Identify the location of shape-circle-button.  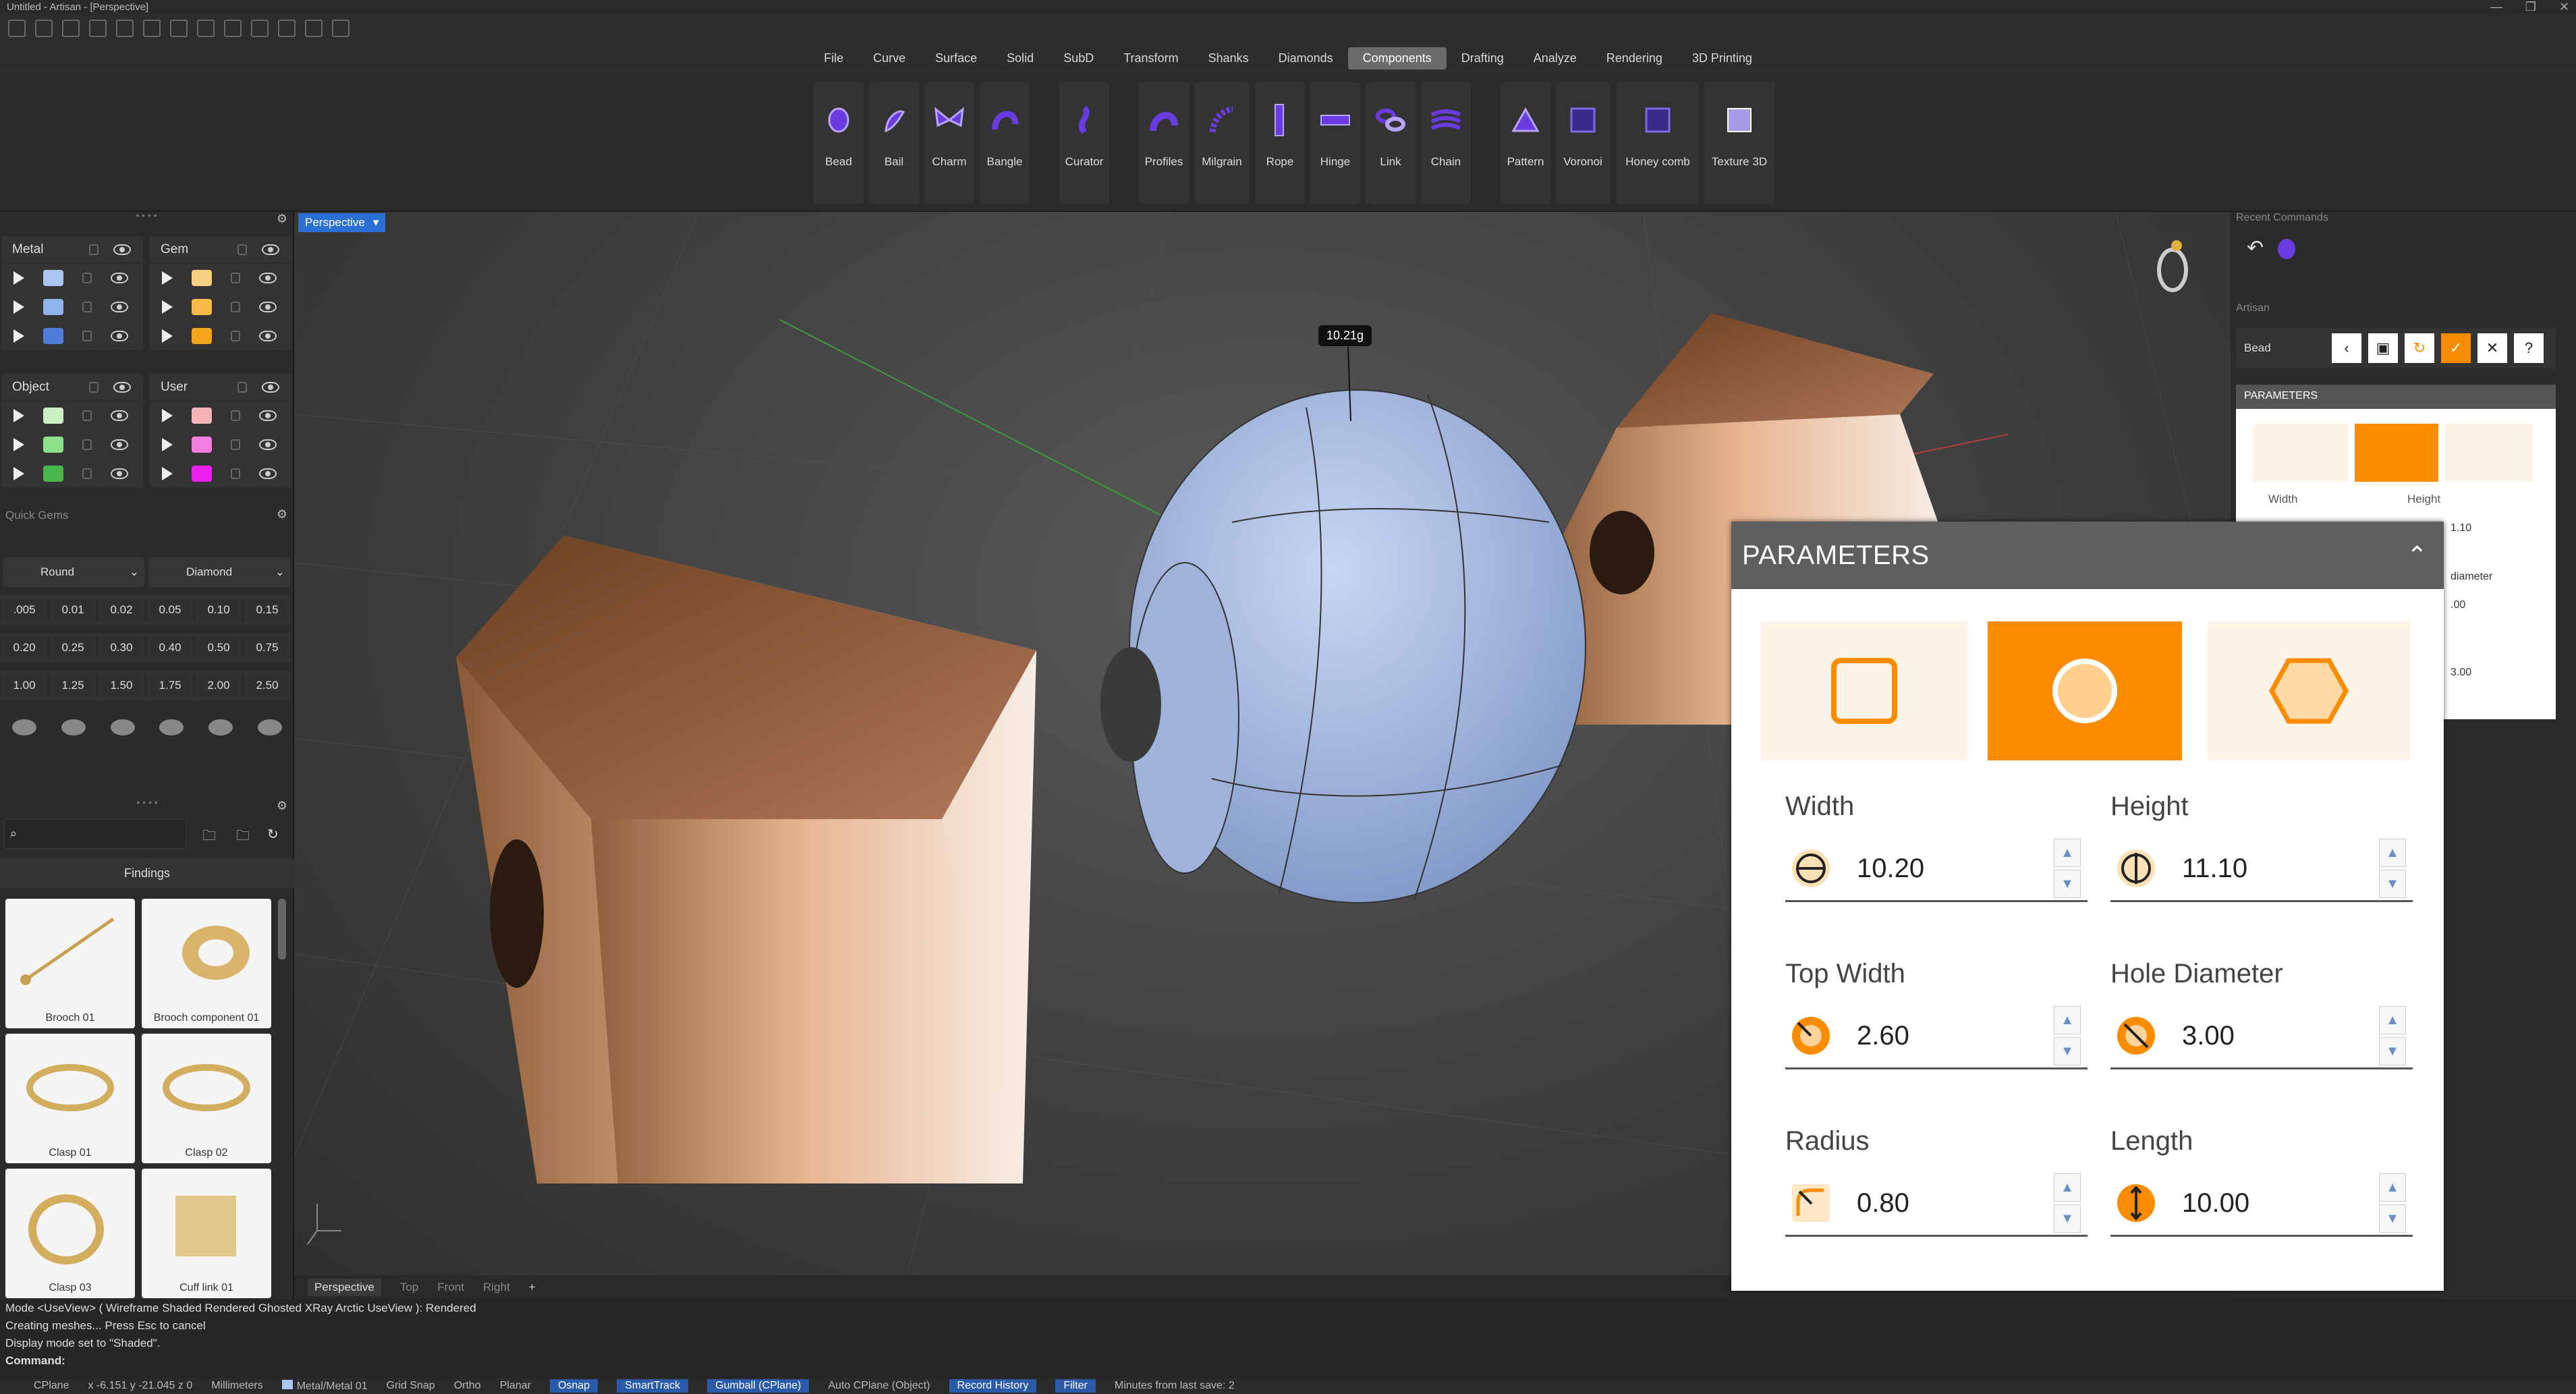
(2085, 691).